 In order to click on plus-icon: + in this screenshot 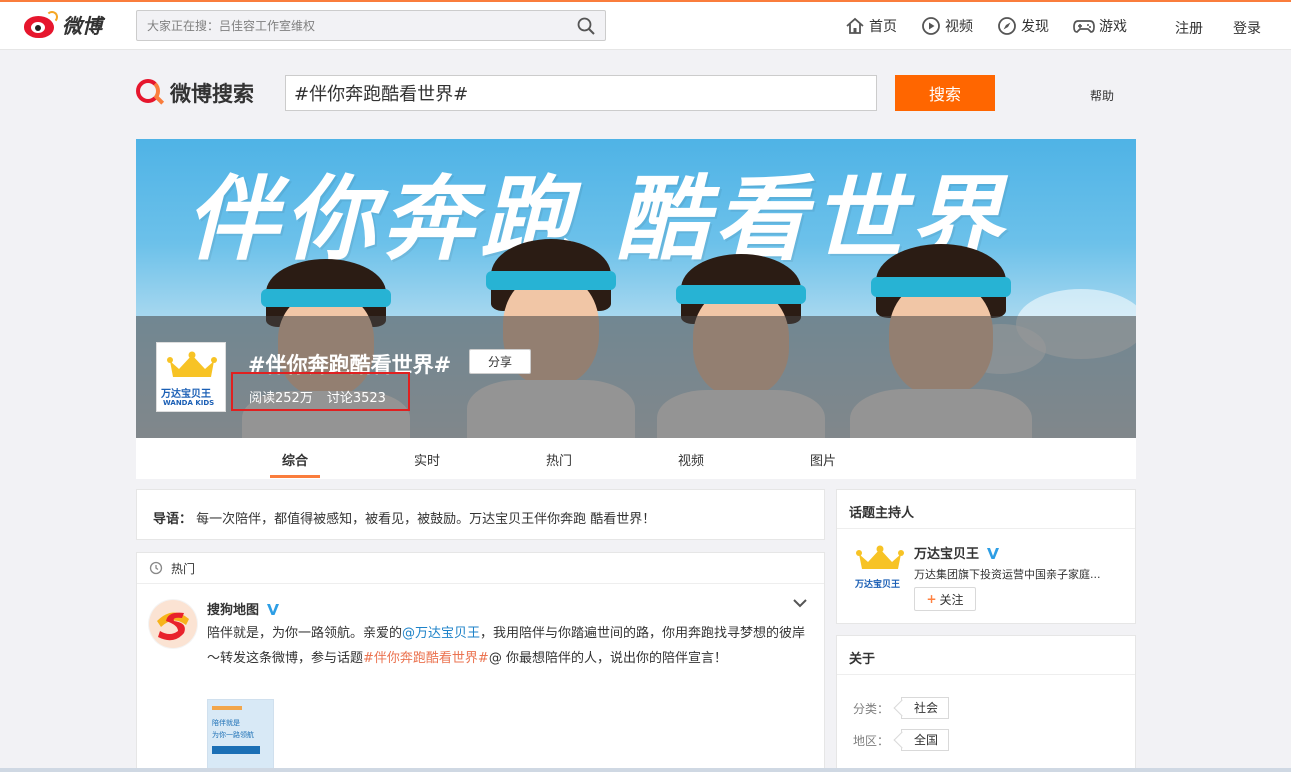, I will do `click(931, 599)`.